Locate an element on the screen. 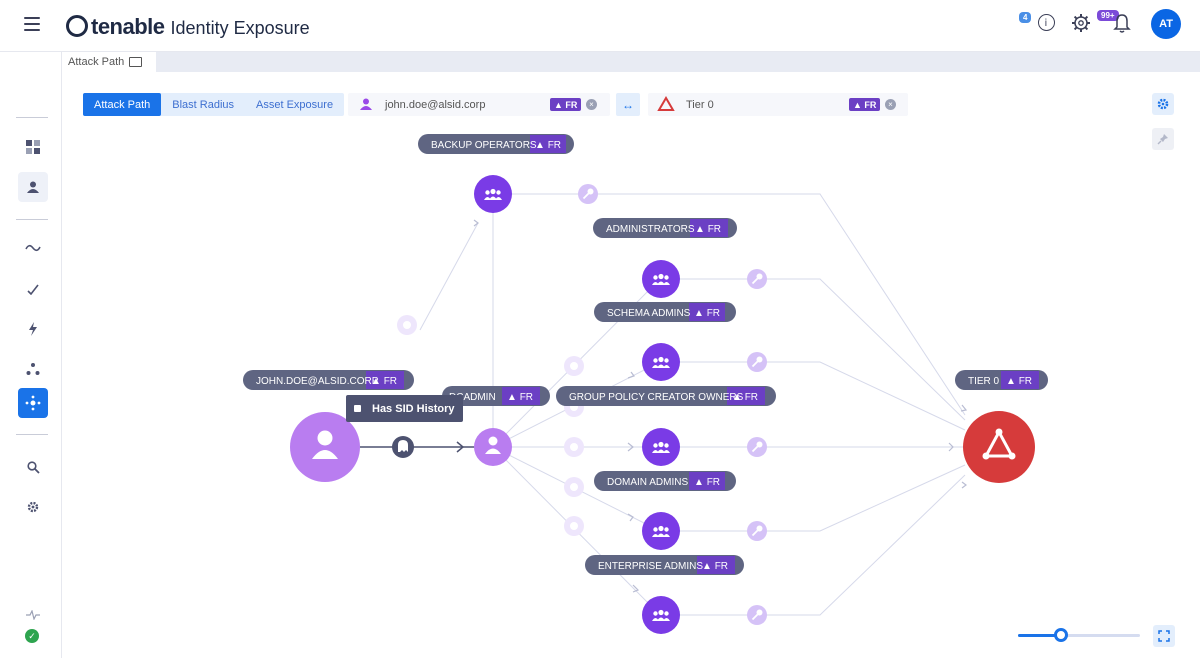  label-text: SCHEMA ADMINS is located at coordinates (649, 313).